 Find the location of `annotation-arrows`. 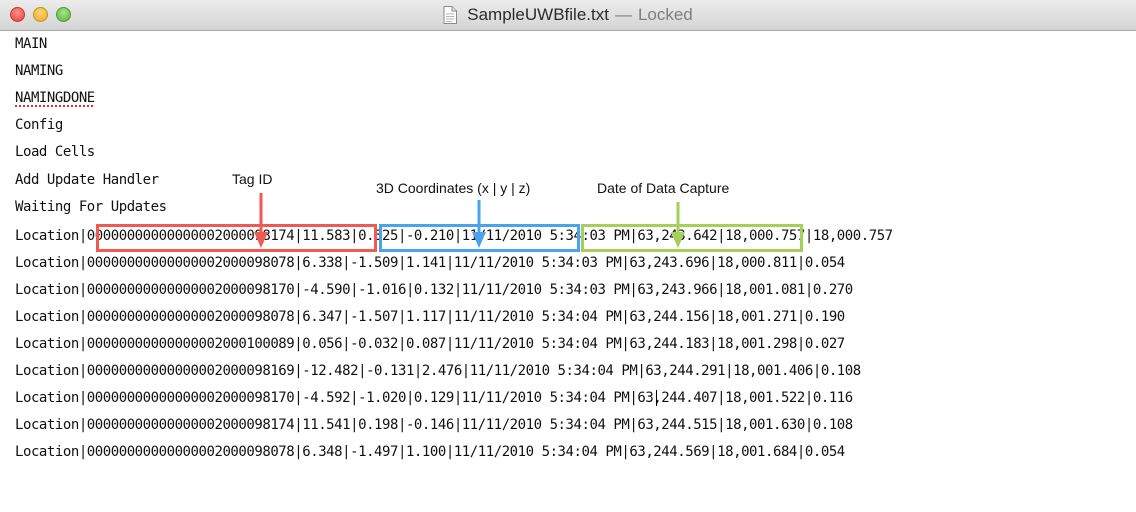

annotation-arrows is located at coordinates (469, 220).